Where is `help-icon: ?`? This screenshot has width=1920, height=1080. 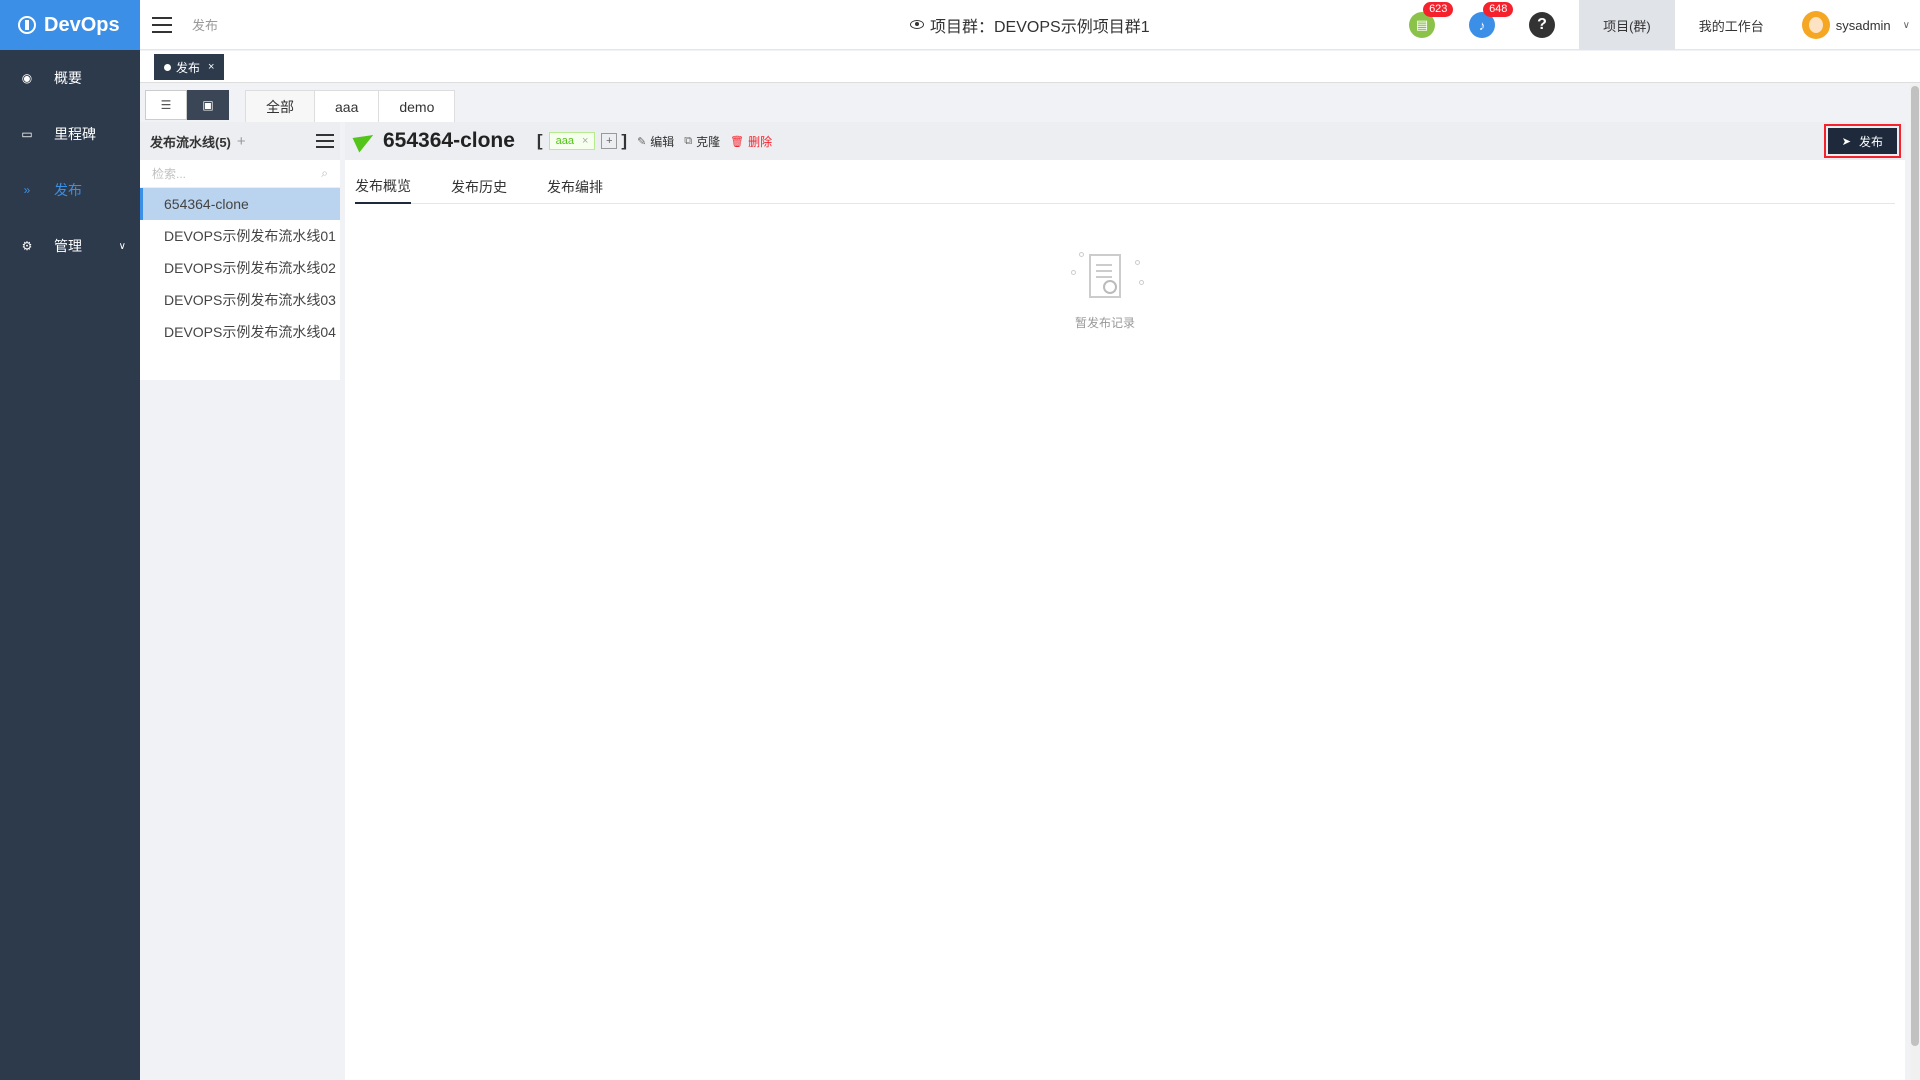 help-icon: ? is located at coordinates (1542, 24).